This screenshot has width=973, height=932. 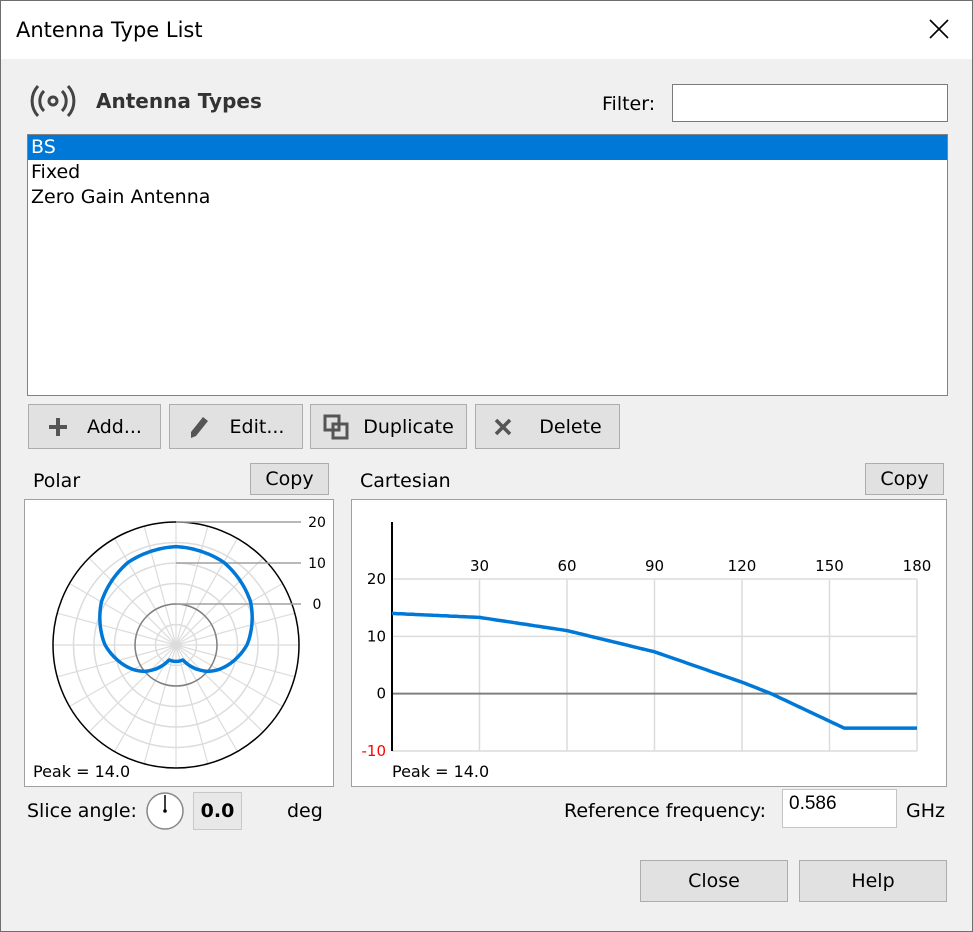 What do you see at coordinates (82, 771) in the screenshot?
I see `polar-peak-label: Peak = 14.0` at bounding box center [82, 771].